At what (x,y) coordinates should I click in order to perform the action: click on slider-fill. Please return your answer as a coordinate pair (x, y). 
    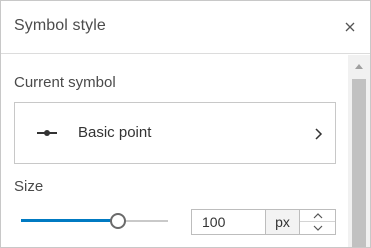
    Looking at the image, I should click on (69, 220).